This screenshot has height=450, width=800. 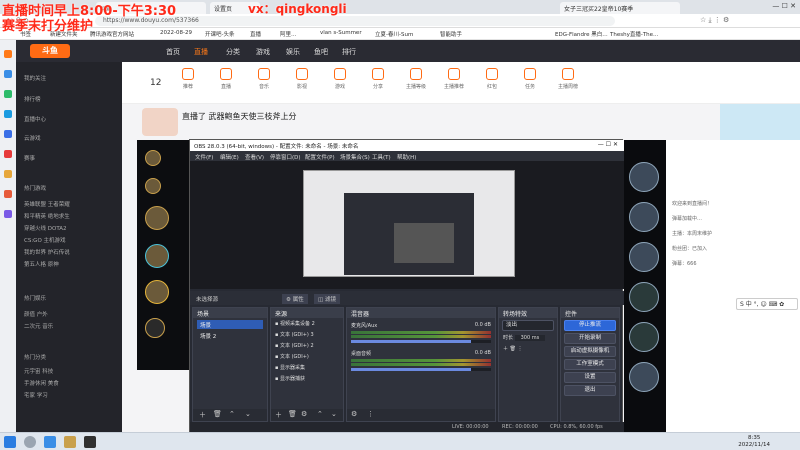 I want to click on category-item: 推荐, so click(x=188, y=79).